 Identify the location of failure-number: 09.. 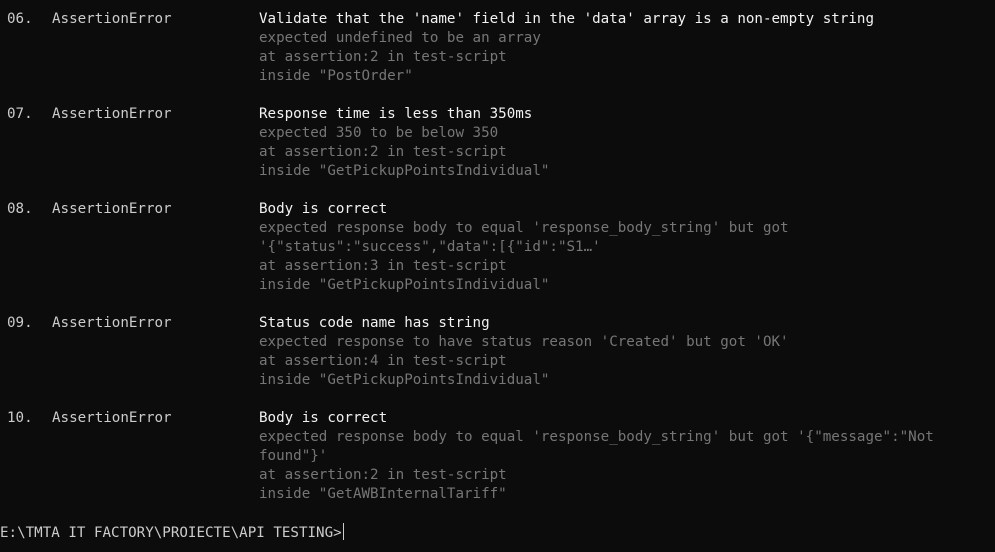
(20, 323).